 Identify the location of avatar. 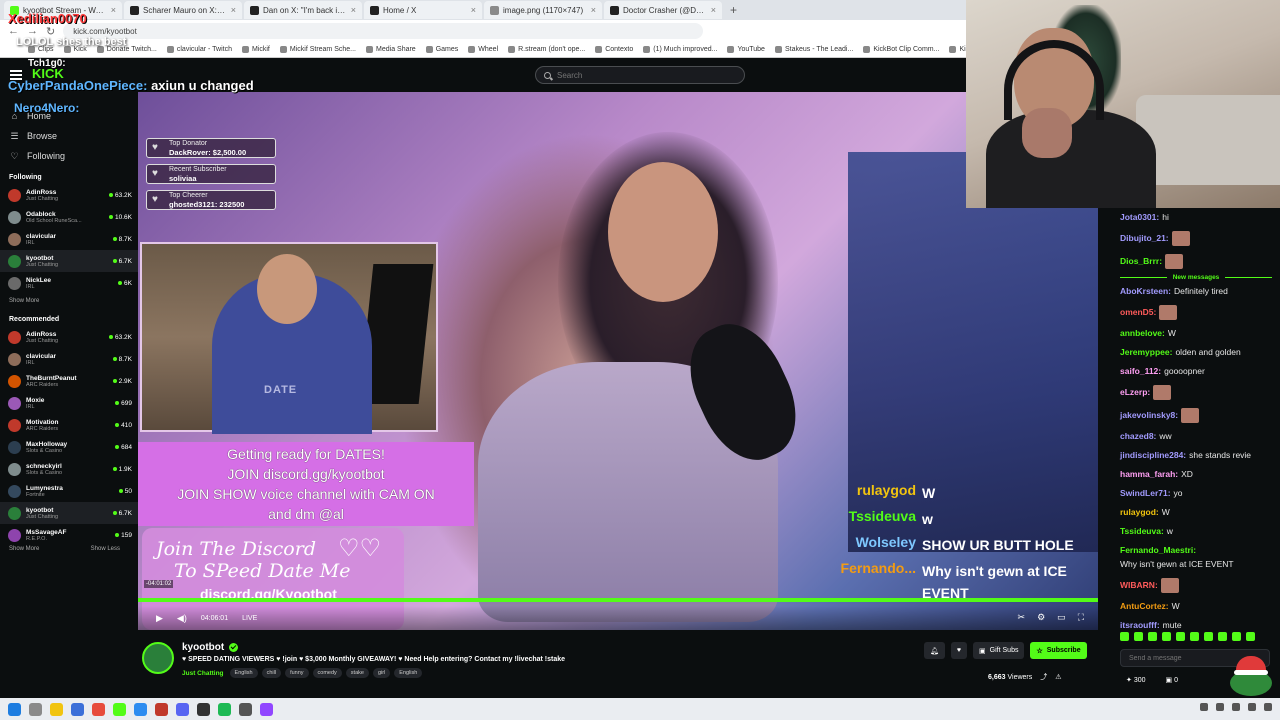
(158, 658).